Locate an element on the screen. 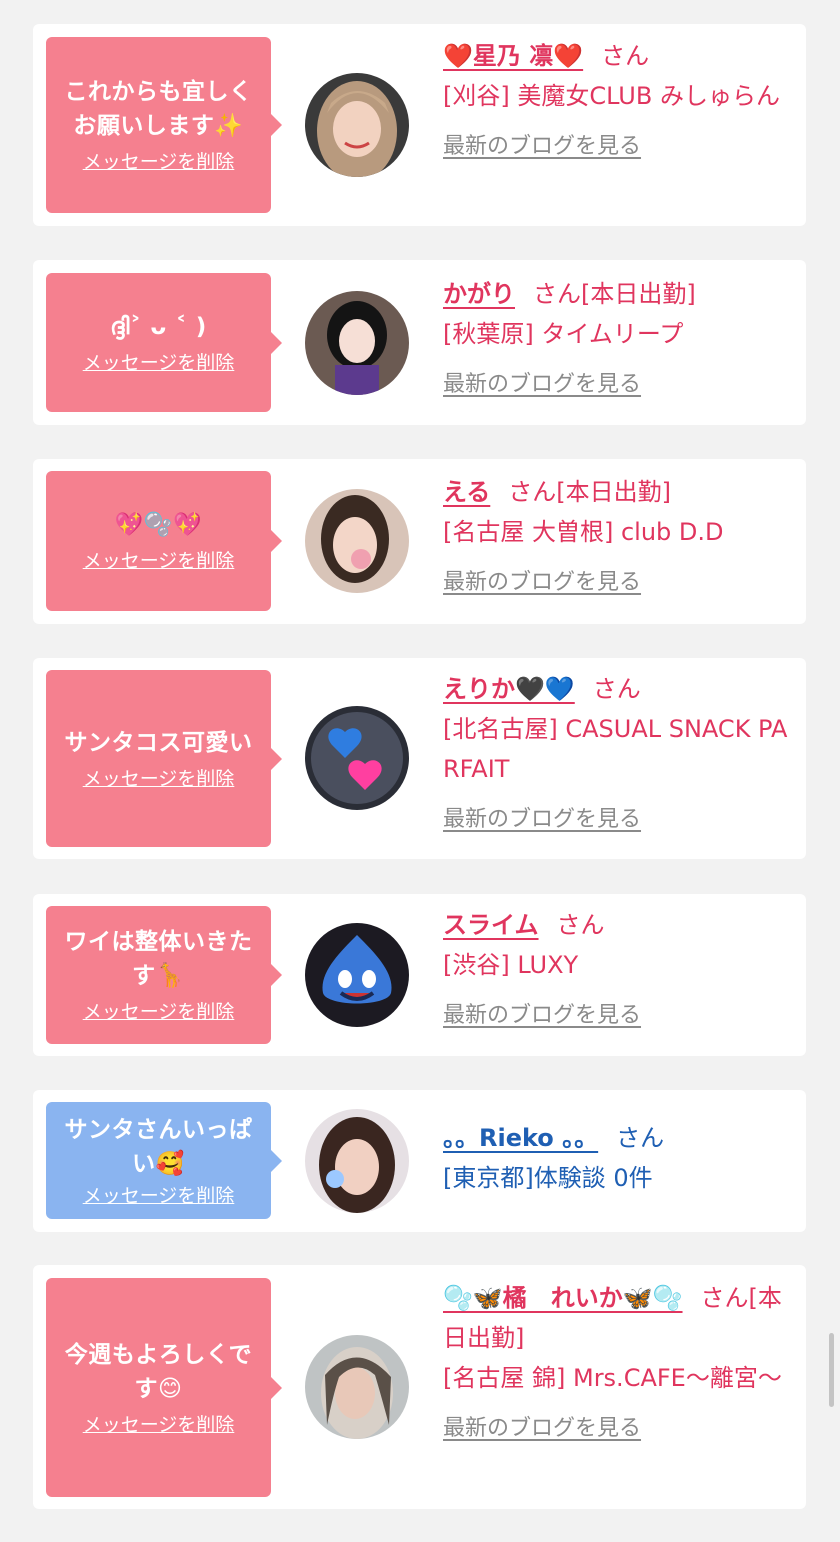  message-bubble: これからも宜しくお願いします✨ メッセージを削除 is located at coordinates (164, 125).